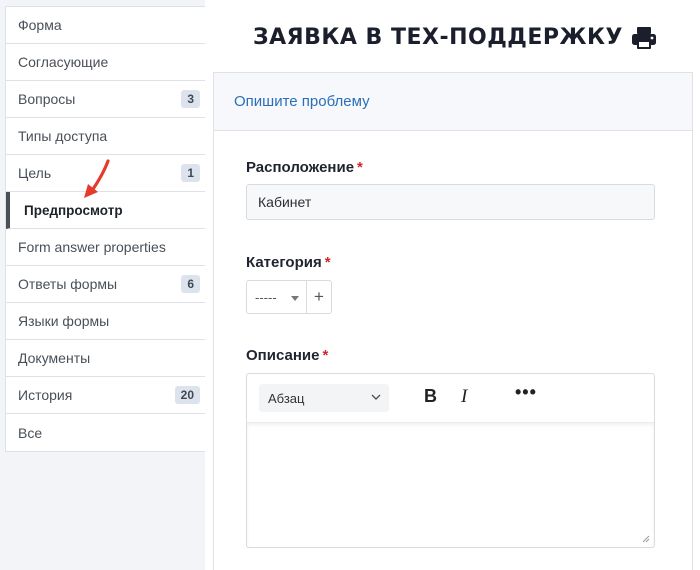  I want to click on more-options-button: •••, so click(526, 392).